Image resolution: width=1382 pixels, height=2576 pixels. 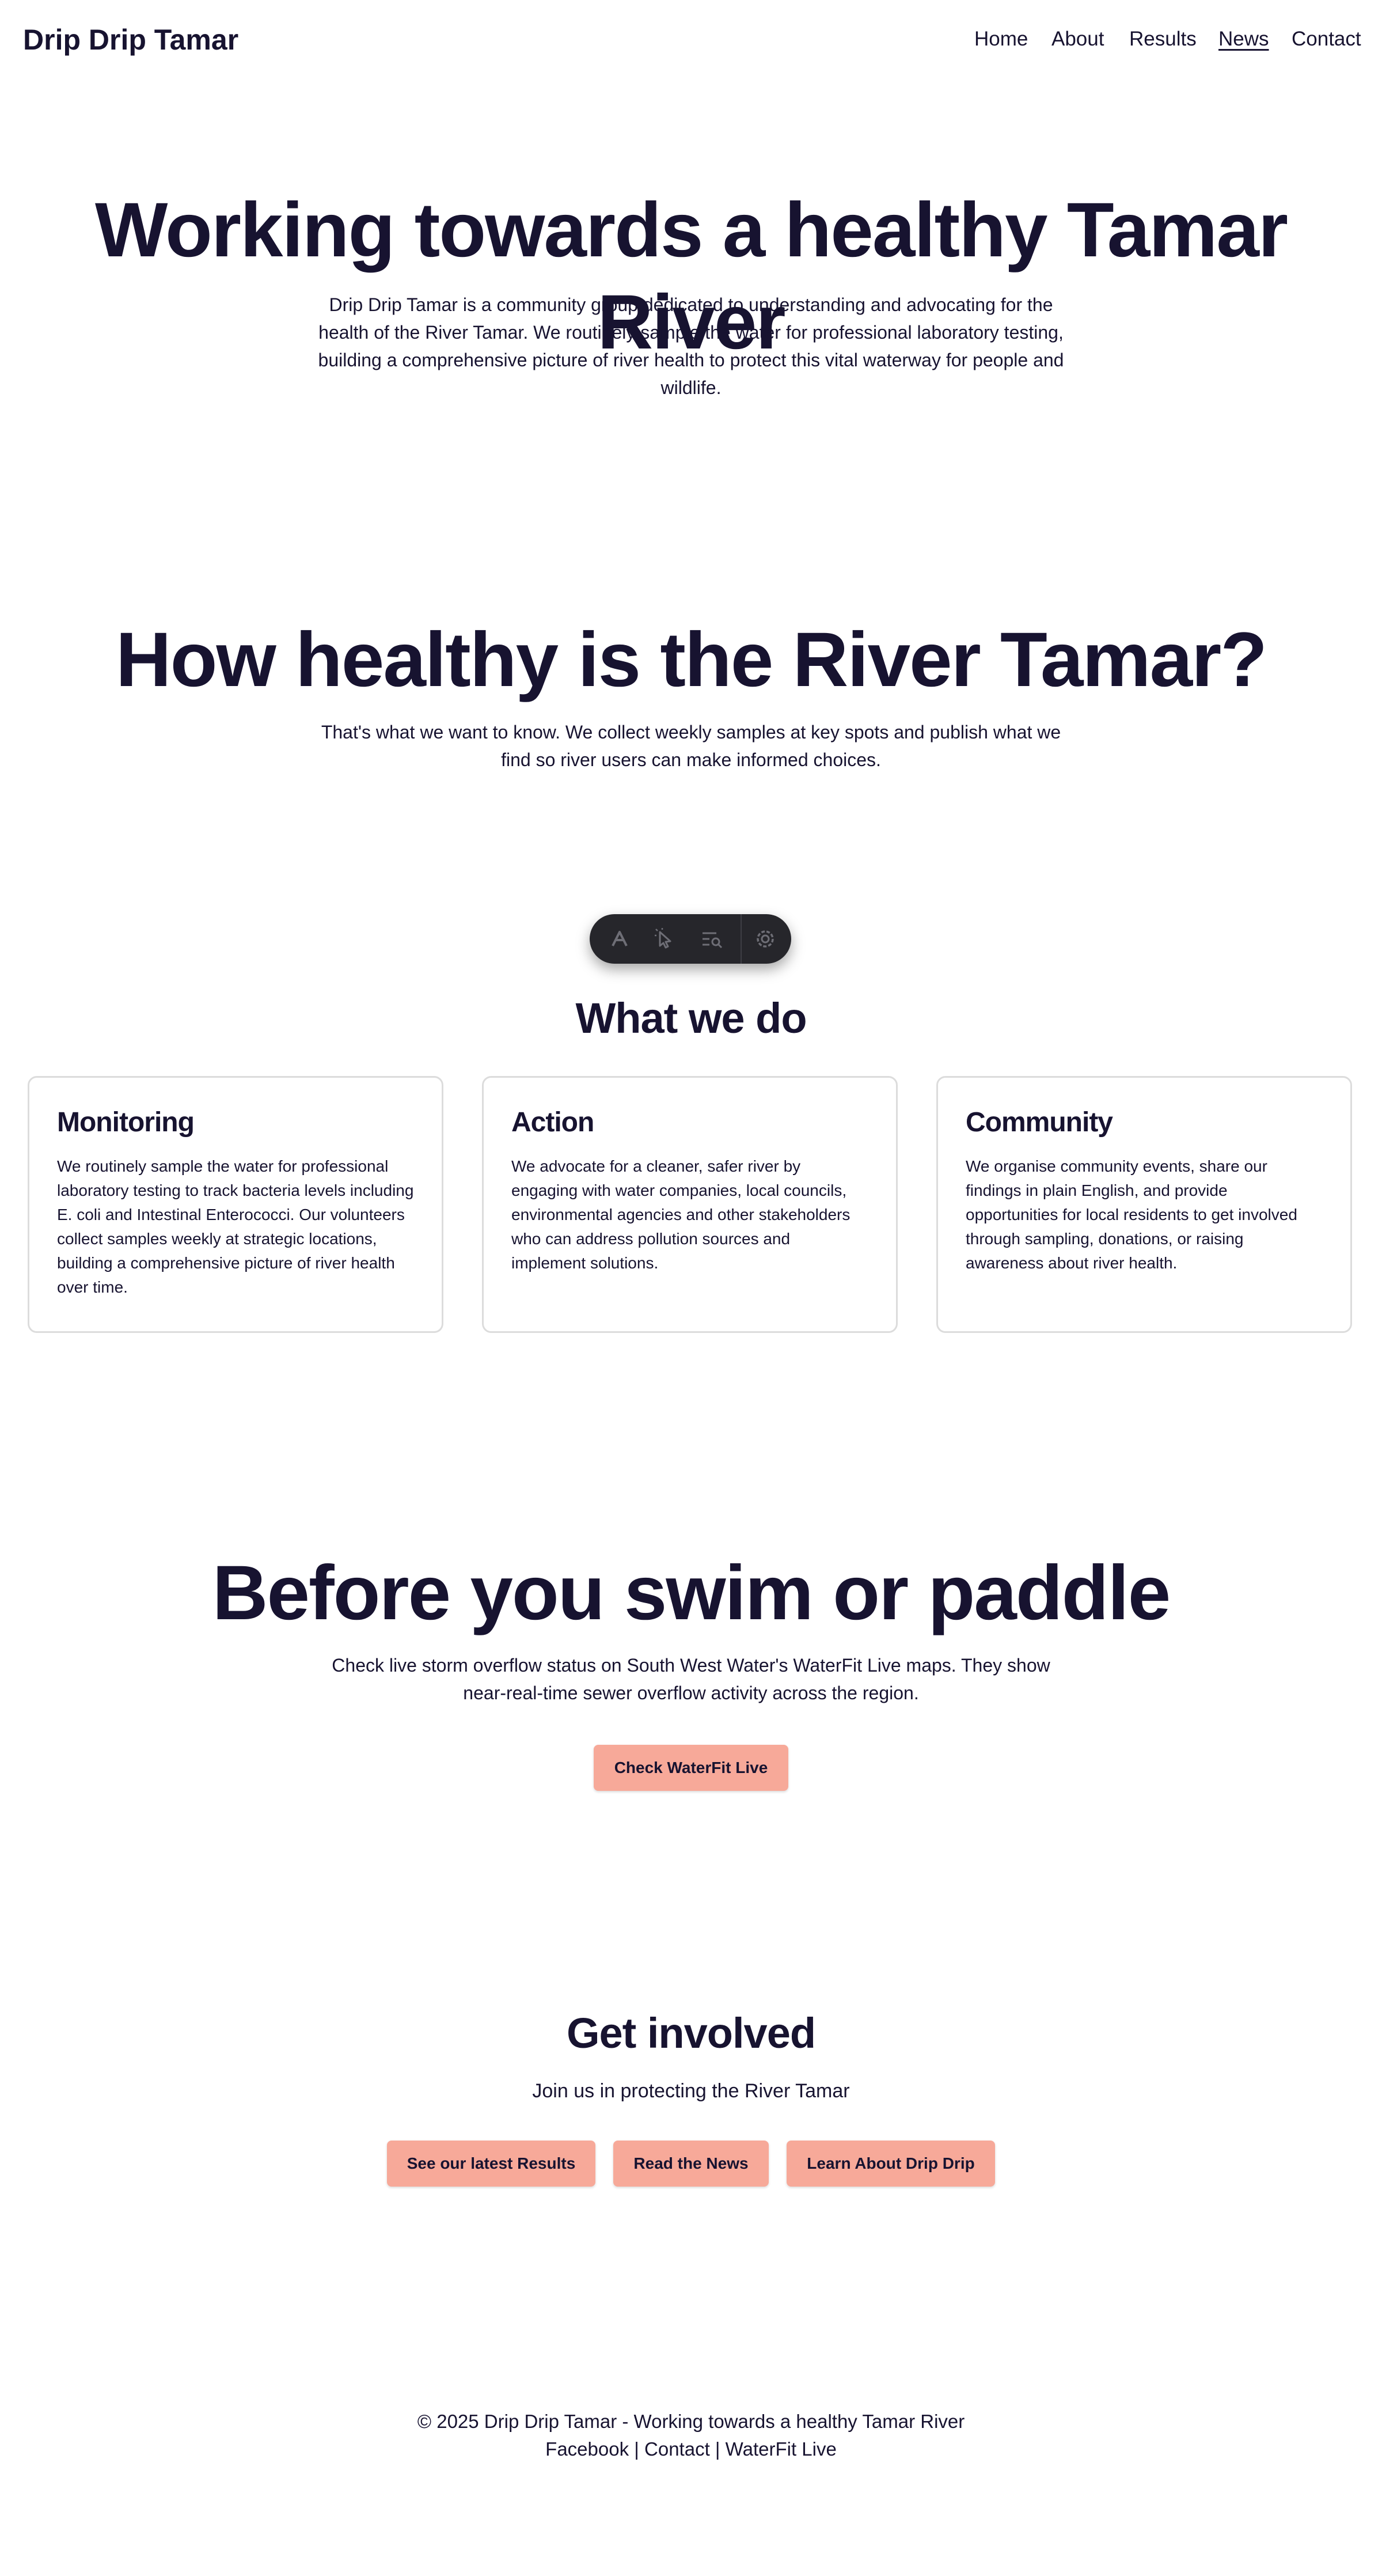 What do you see at coordinates (665, 938) in the screenshot?
I see `cursor-icon` at bounding box center [665, 938].